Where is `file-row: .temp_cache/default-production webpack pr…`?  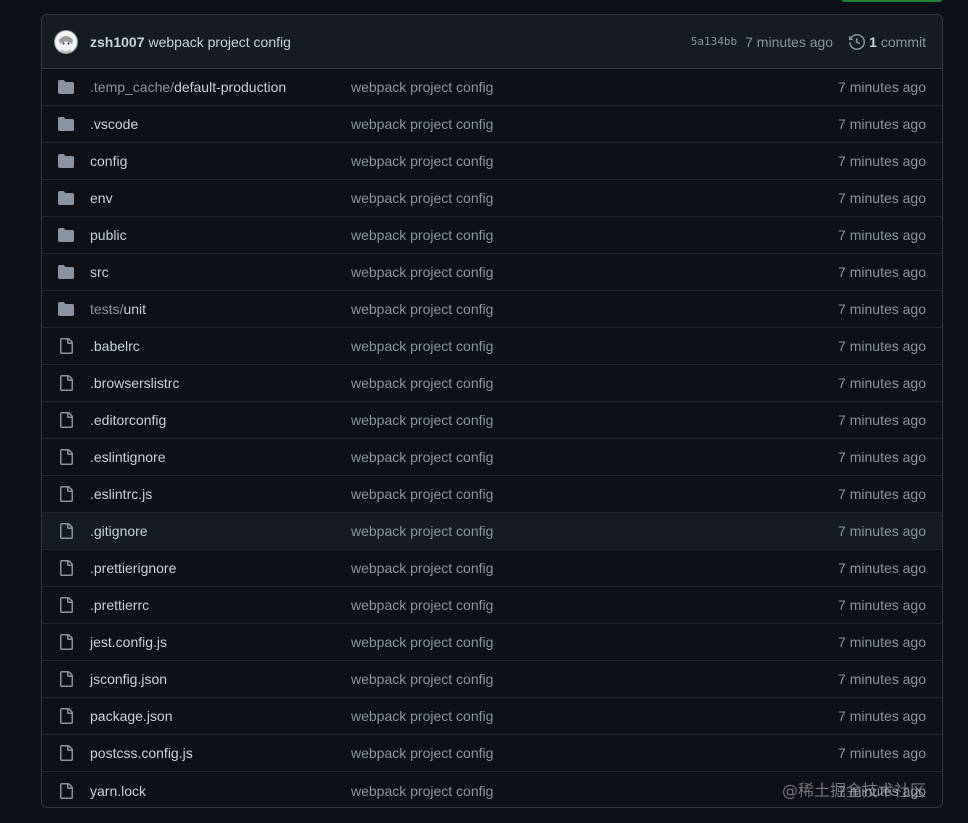
file-row: .temp_cache/default-production webpack pr… is located at coordinates (492, 87).